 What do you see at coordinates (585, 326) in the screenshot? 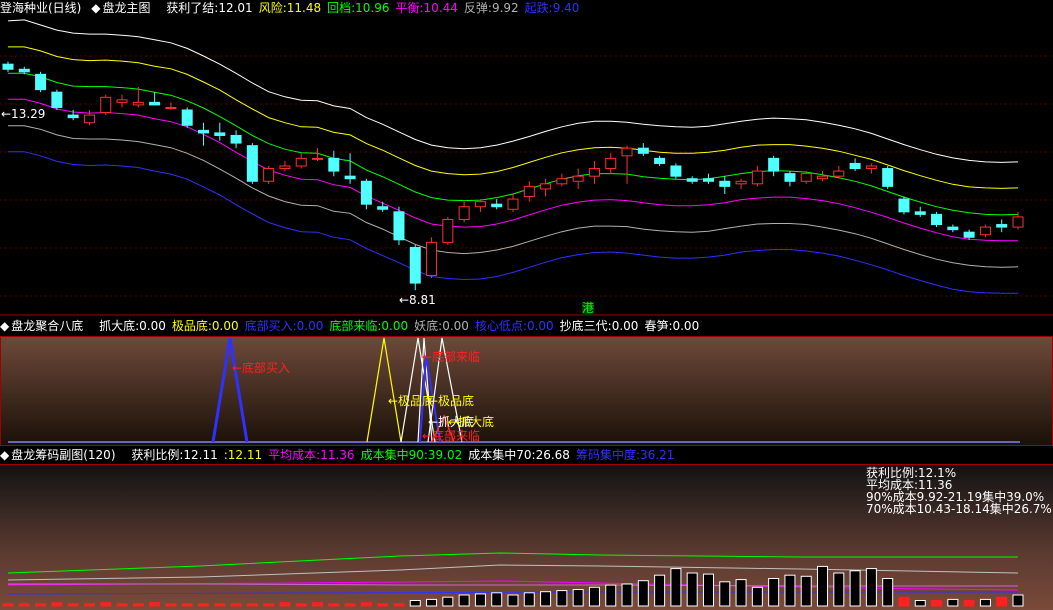
I see `p2-field-label-6: 抄底三代:` at bounding box center [585, 326].